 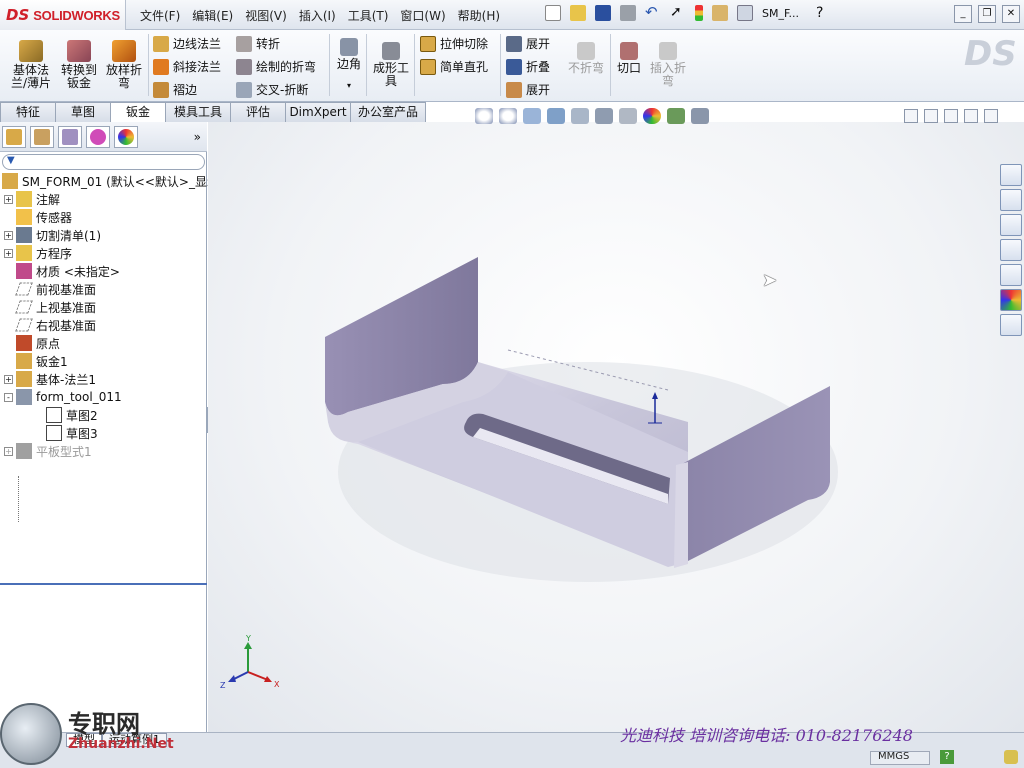 I want to click on edge-flange-button: 边线法兰, so click(x=187, y=43).